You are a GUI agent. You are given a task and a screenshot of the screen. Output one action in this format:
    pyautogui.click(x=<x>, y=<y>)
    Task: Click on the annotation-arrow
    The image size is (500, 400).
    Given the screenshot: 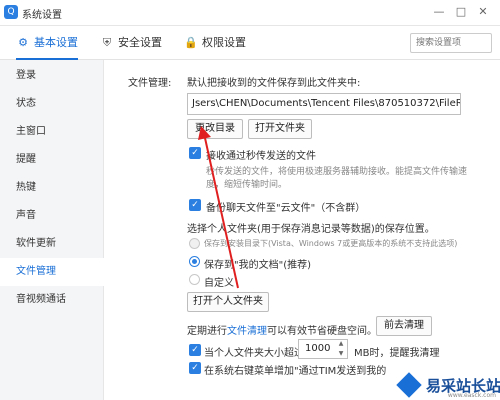 What is the action you would take?
    pyautogui.click(x=218, y=207)
    